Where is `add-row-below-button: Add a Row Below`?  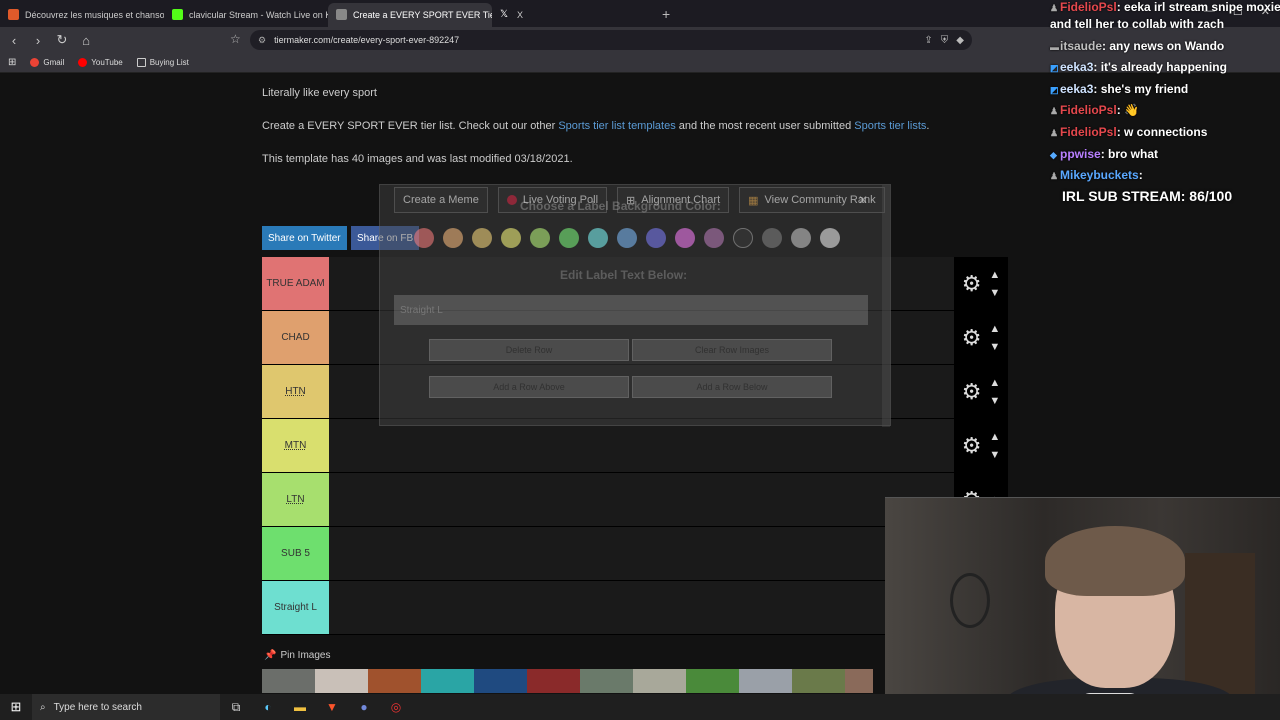 add-row-below-button: Add a Row Below is located at coordinates (732, 387).